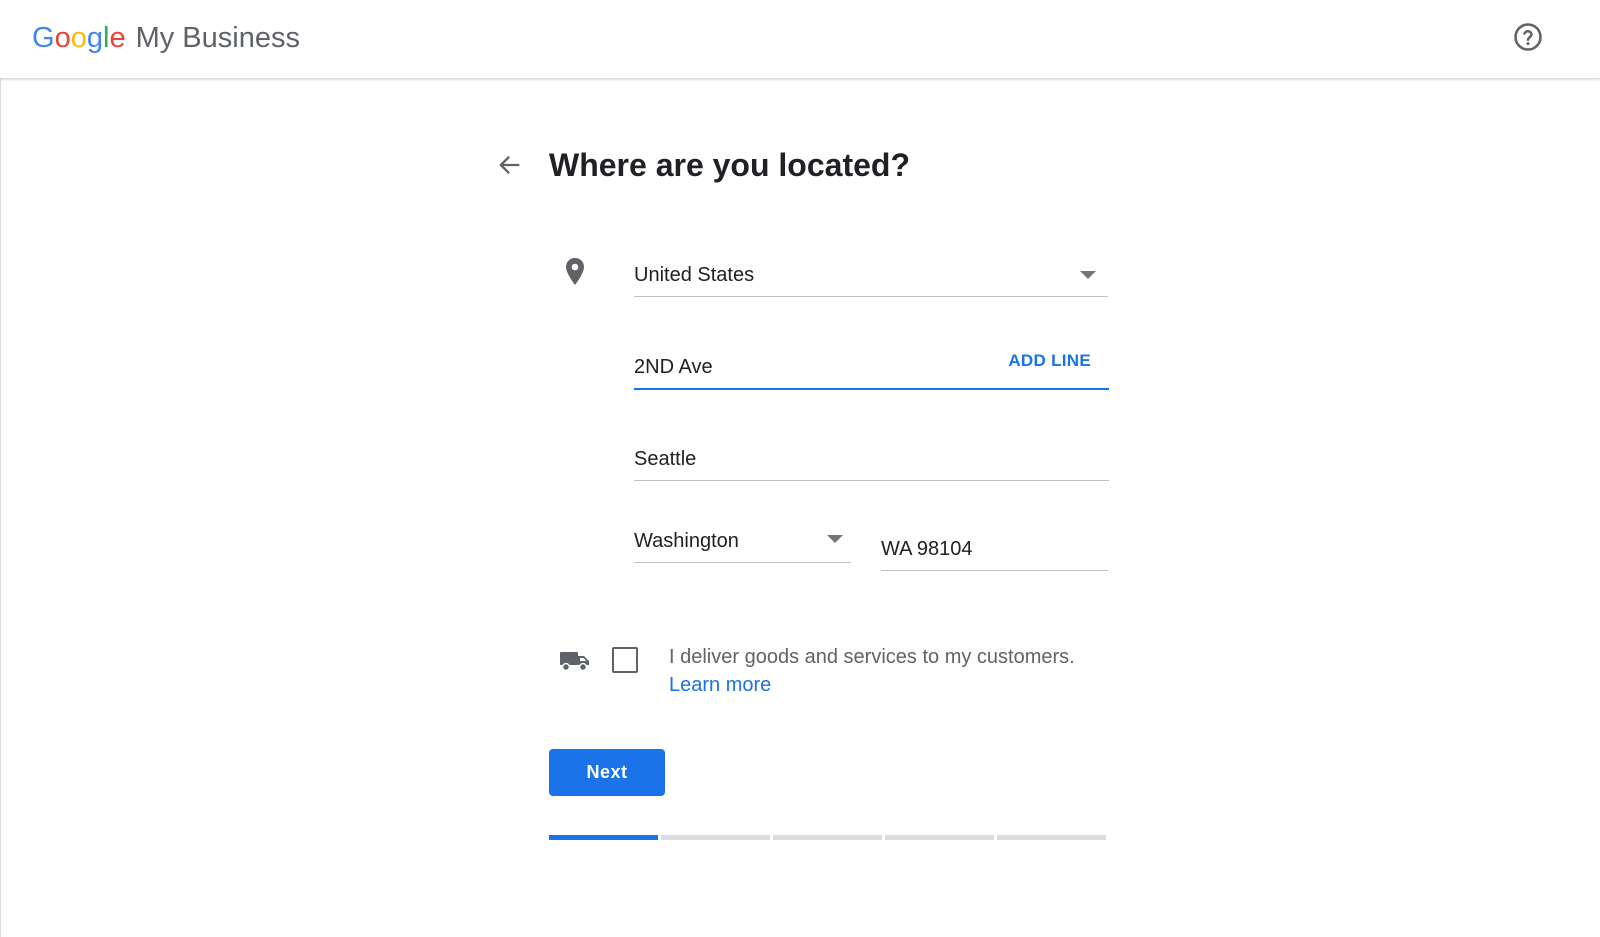 Image resolution: width=1600 pixels, height=937 pixels. I want to click on location-pin-icon, so click(575, 271).